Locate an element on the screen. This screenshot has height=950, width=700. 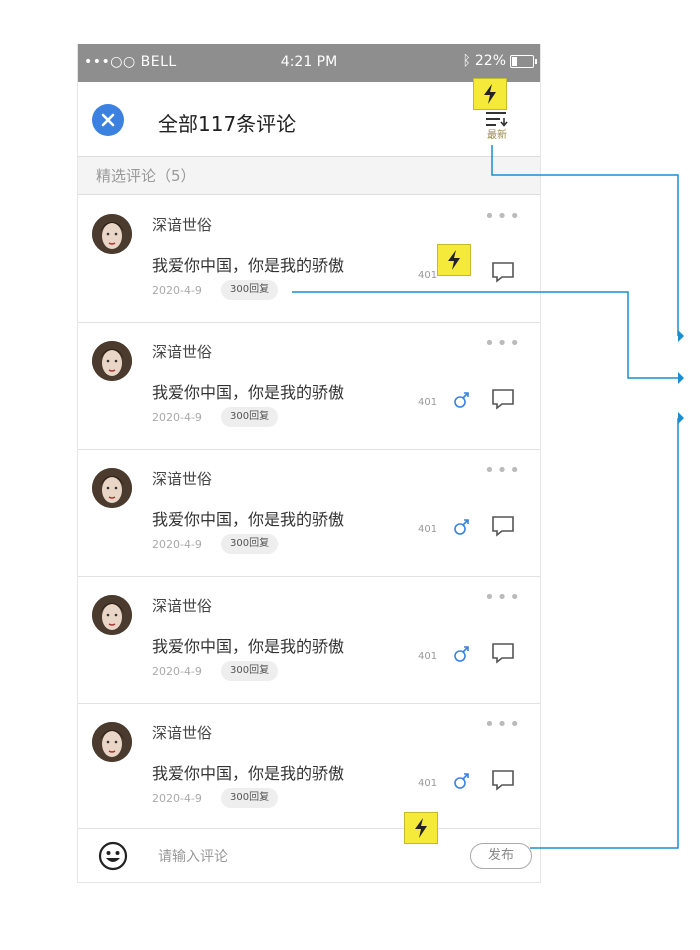
header: 全部117条评论 最新 is located at coordinates (309, 119).